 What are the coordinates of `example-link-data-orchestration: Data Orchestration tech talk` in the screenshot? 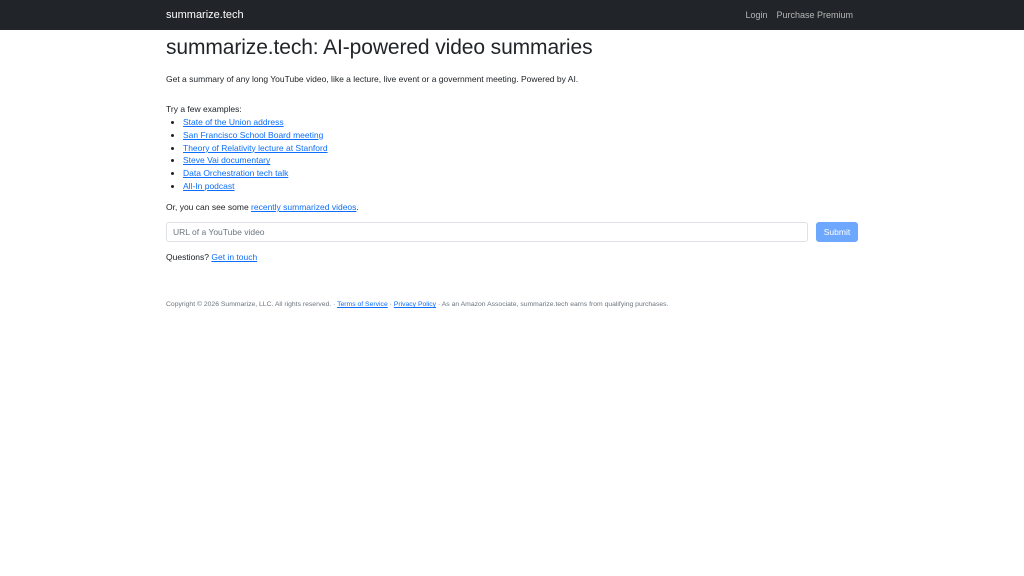 It's located at (235, 173).